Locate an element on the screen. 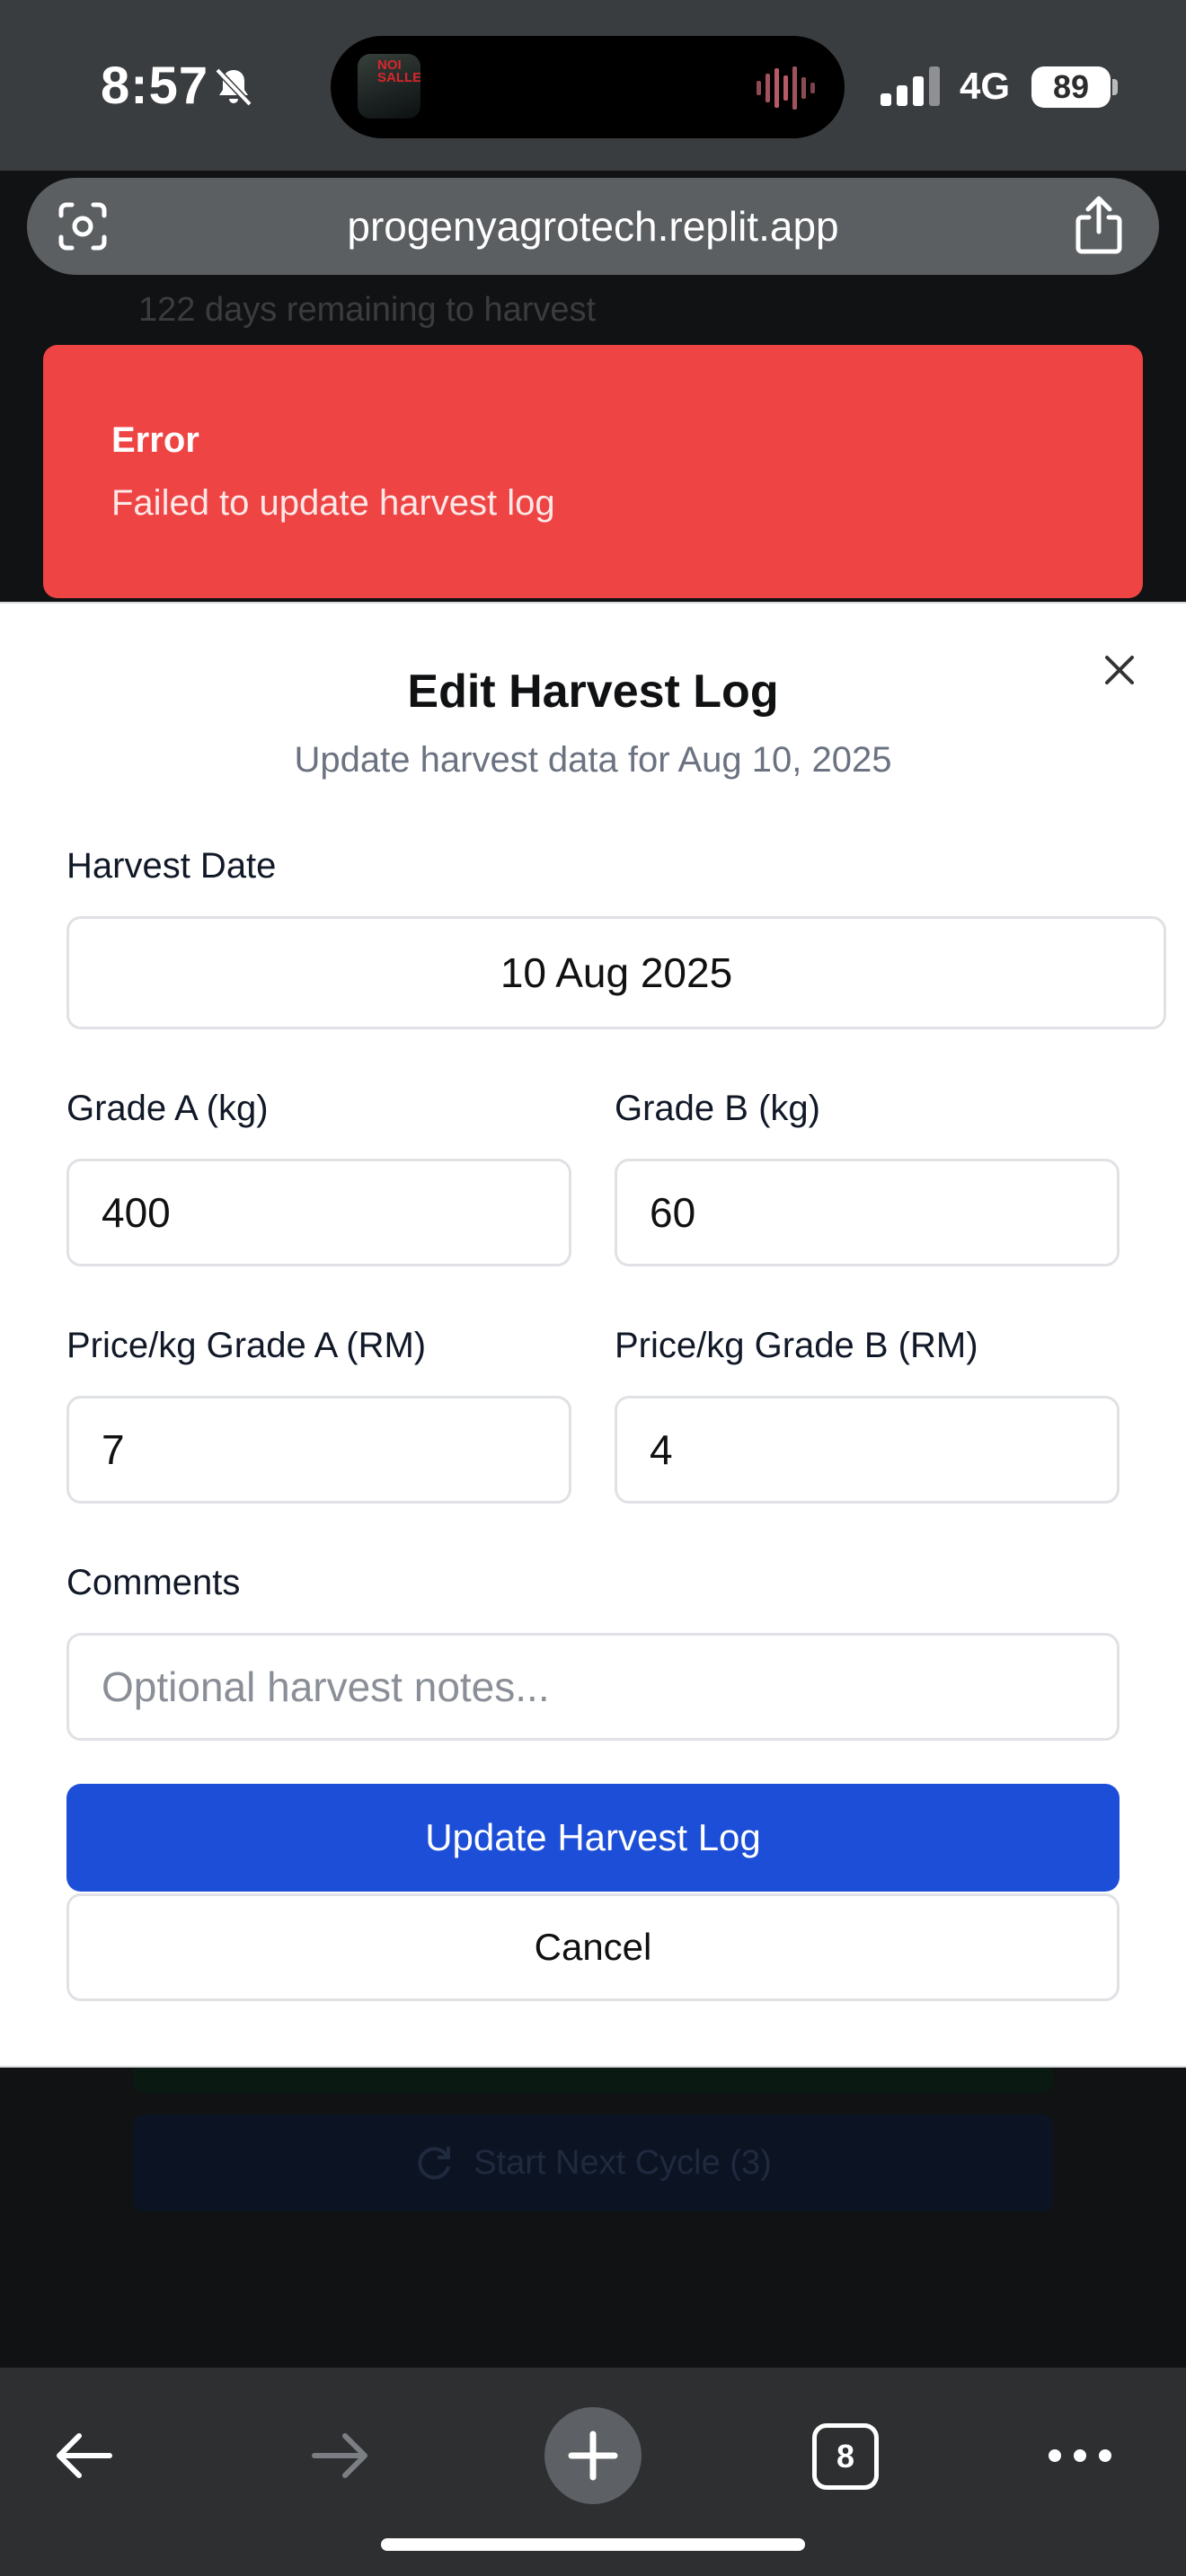 This screenshot has height=2576, width=1186. price-a-input: 7 is located at coordinates (318, 1450).